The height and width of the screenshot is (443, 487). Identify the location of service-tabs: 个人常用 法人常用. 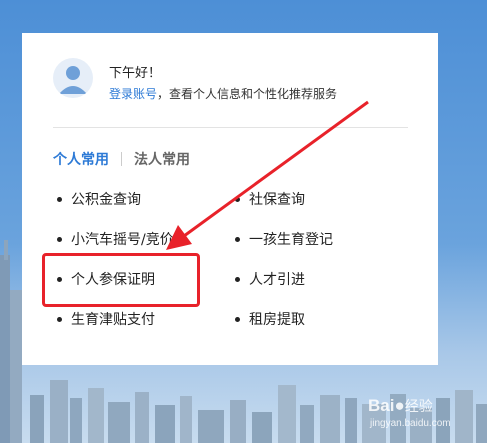
(121, 159).